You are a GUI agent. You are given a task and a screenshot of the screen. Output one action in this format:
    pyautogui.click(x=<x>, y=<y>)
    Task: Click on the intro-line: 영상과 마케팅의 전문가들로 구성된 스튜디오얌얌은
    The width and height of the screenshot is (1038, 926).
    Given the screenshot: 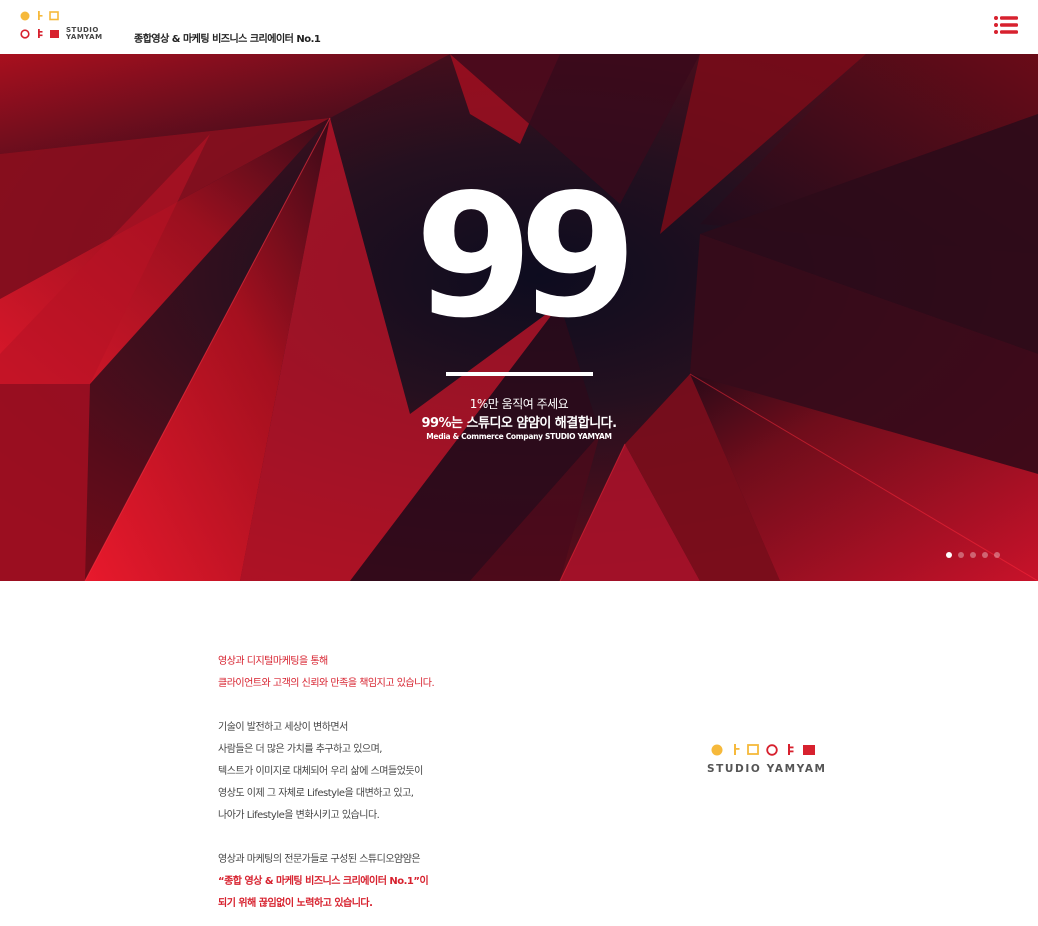 What is the action you would take?
    pyautogui.click(x=319, y=859)
    